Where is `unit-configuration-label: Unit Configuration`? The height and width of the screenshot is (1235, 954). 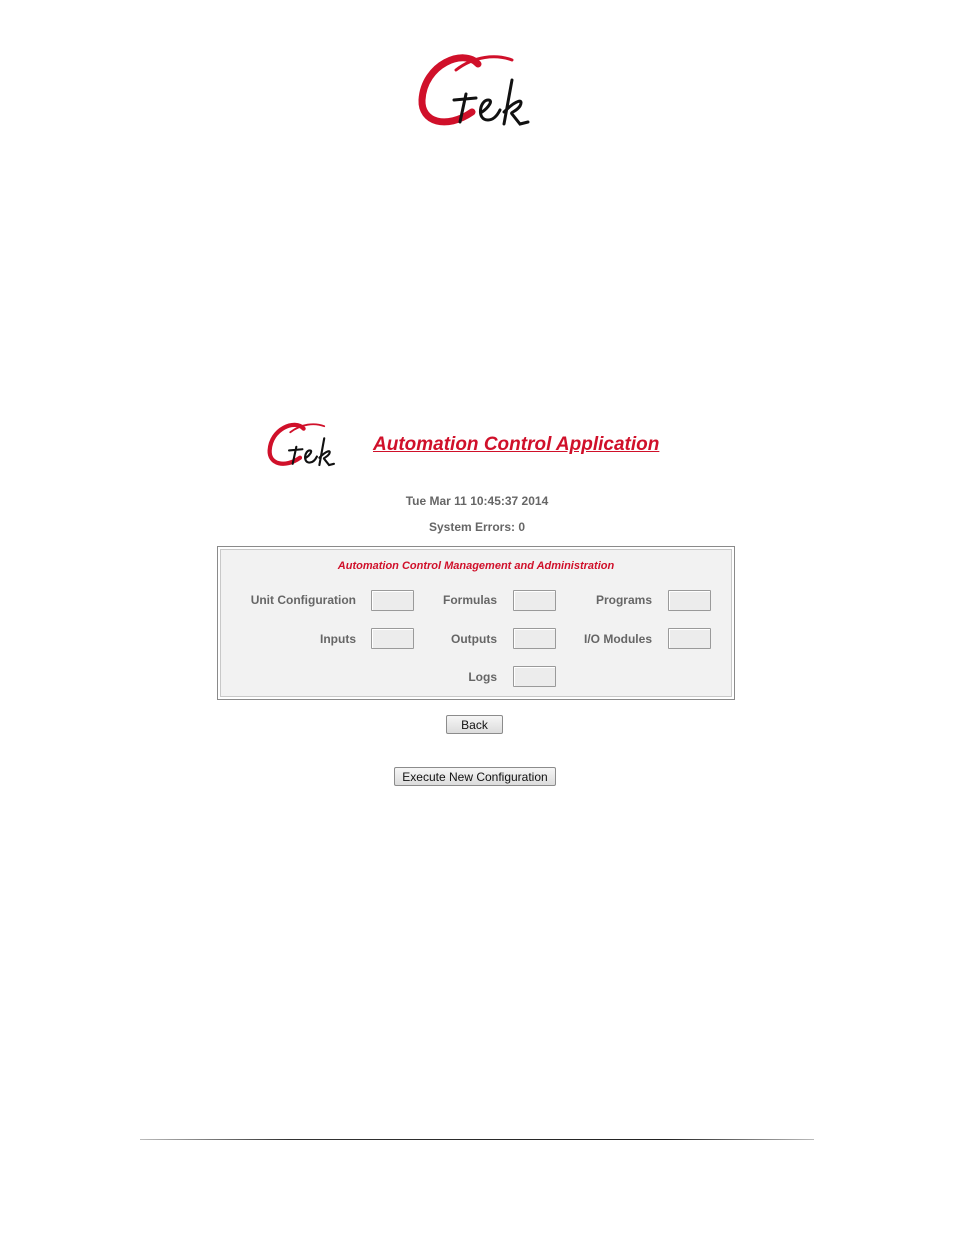
unit-configuration-label: Unit Configuration is located at coordinates (303, 600).